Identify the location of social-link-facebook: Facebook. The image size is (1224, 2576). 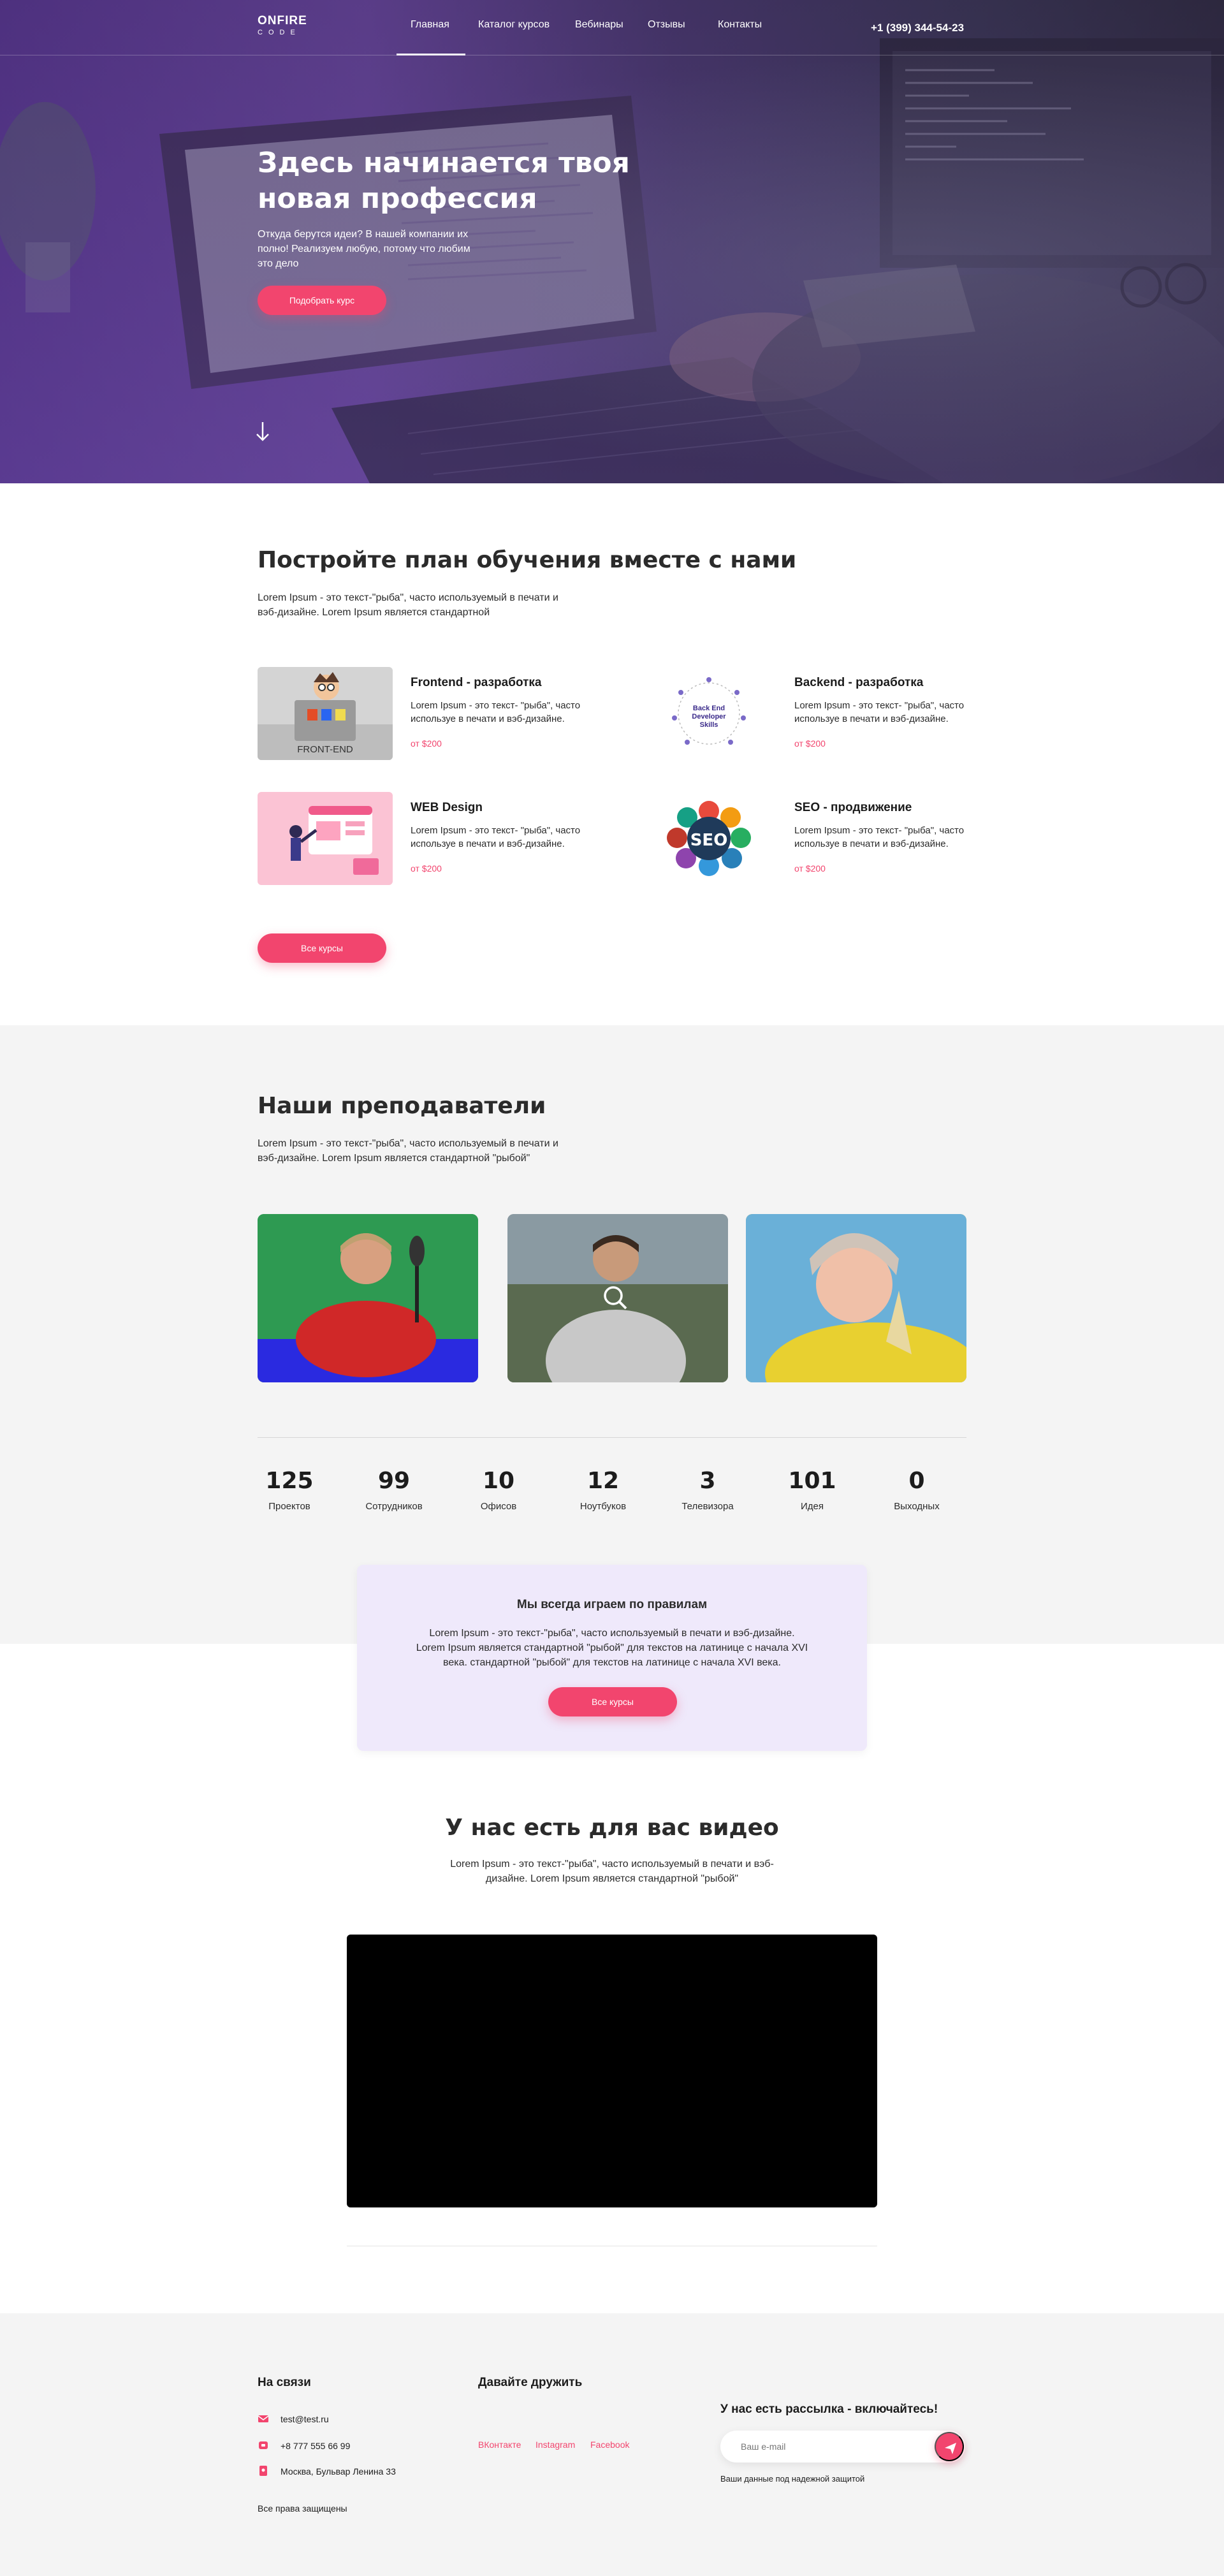
(609, 2445).